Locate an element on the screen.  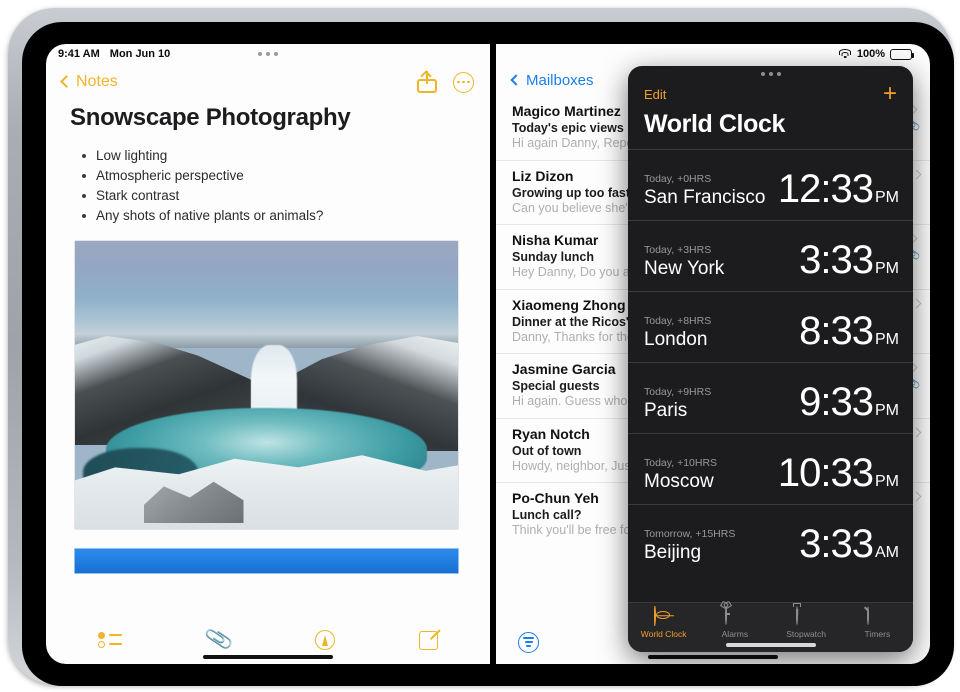
tab-label: Stopwatch is located at coordinates (806, 634).